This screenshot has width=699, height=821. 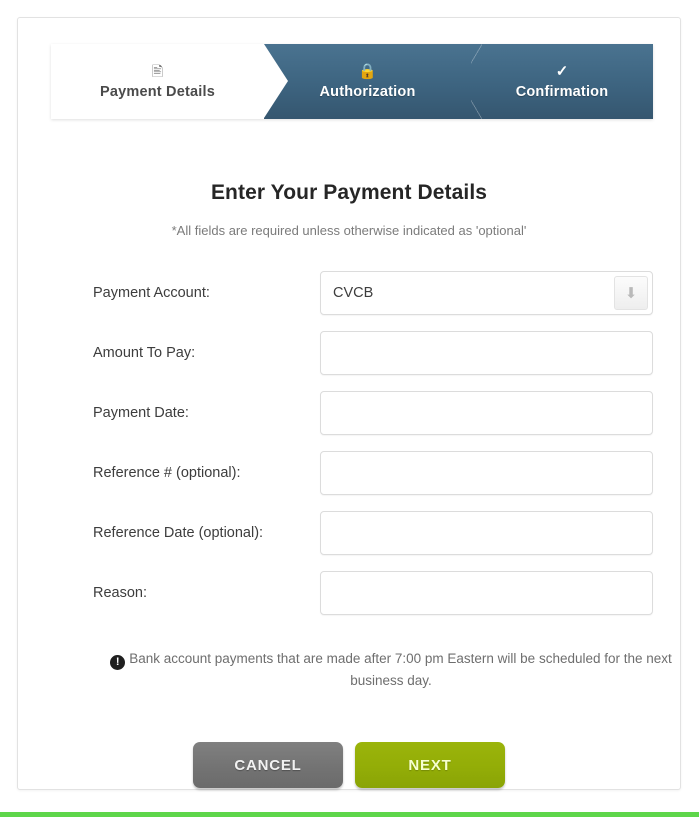 What do you see at coordinates (562, 91) in the screenshot?
I see `step-confirmation-label: Confirmation` at bounding box center [562, 91].